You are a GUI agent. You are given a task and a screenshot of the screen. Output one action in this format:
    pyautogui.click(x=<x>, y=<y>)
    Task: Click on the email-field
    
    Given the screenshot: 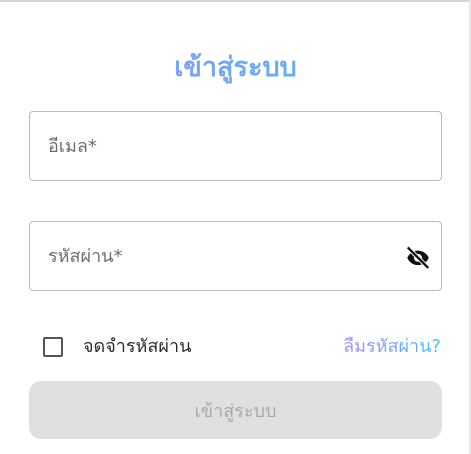 What is the action you would take?
    pyautogui.click(x=235, y=146)
    